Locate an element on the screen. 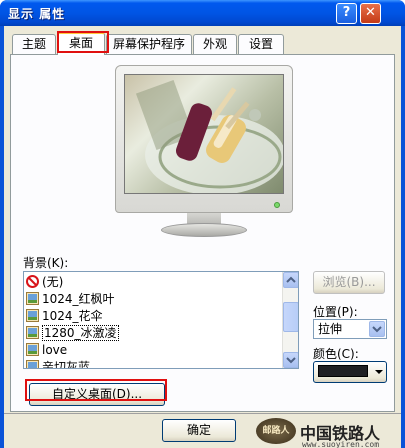 The height and width of the screenshot is (448, 405). ok-button: 确定 is located at coordinates (199, 430).